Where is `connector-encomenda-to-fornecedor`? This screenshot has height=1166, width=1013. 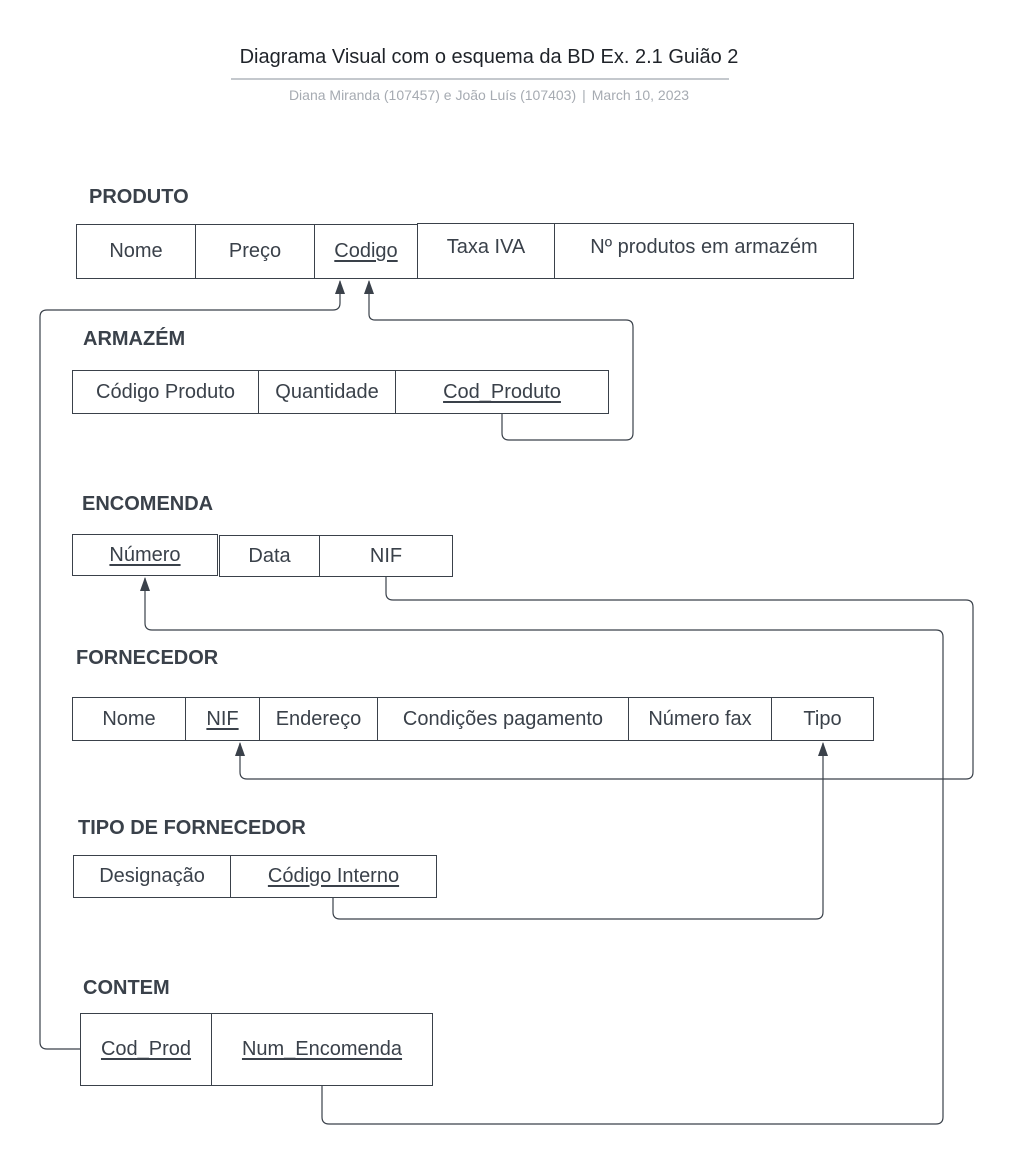 connector-encomenda-to-fornecedor is located at coordinates (604, 678).